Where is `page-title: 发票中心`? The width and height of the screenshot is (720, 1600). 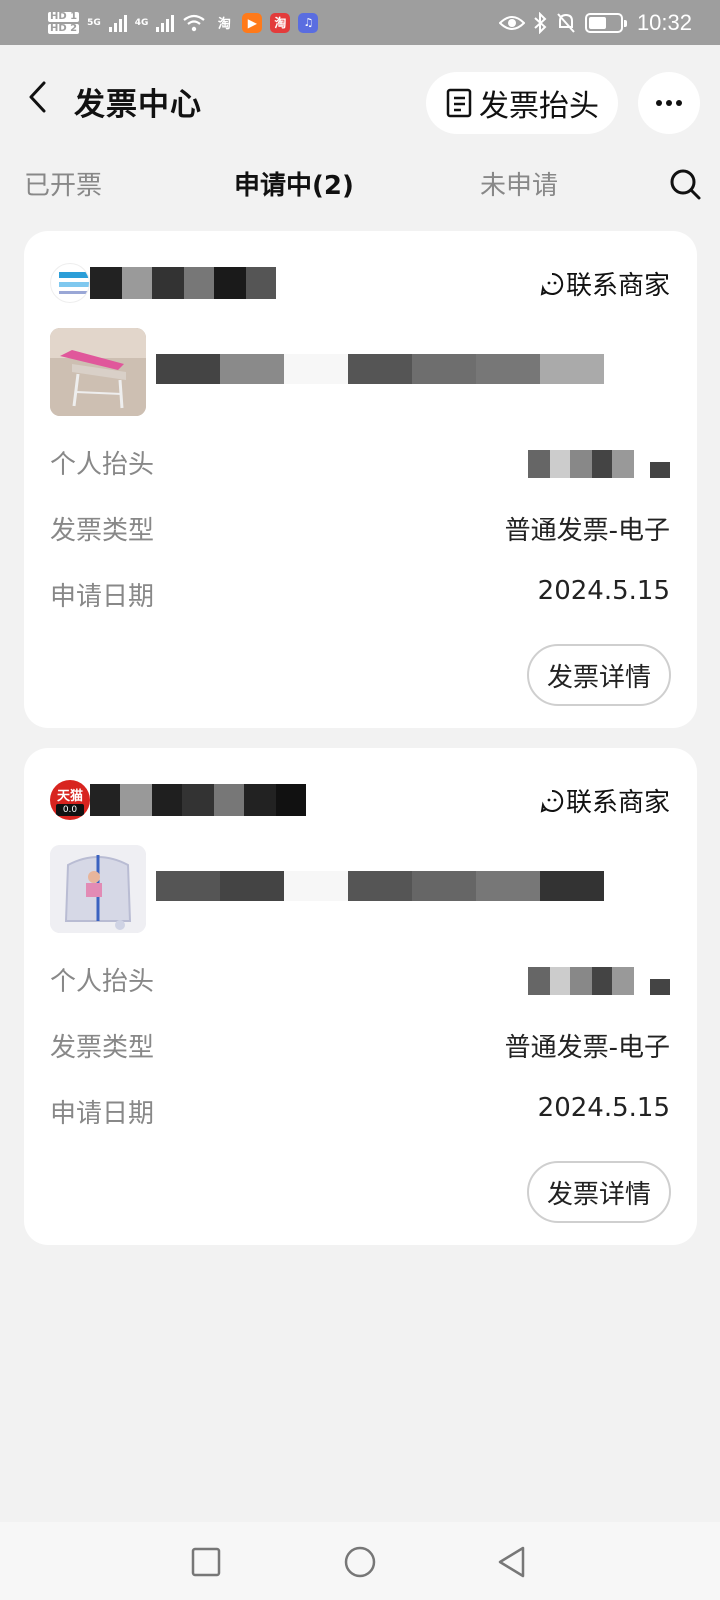
page-title: 发票中心 is located at coordinates (138, 105).